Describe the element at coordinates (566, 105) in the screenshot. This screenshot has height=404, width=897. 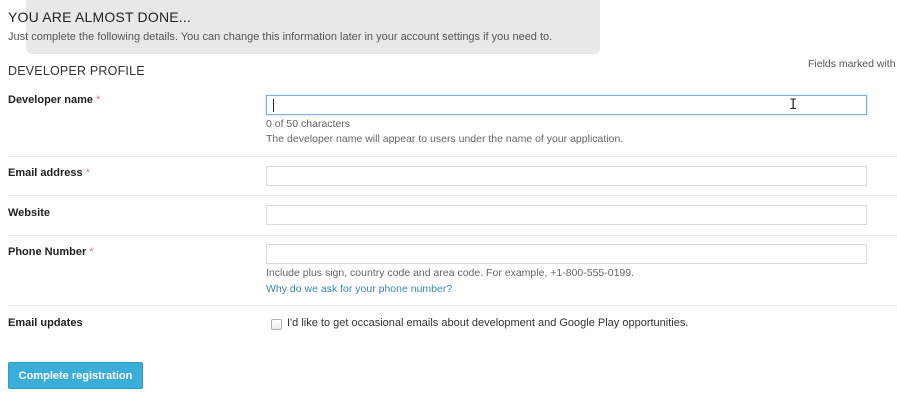
I see `developer-name-input: I` at that location.